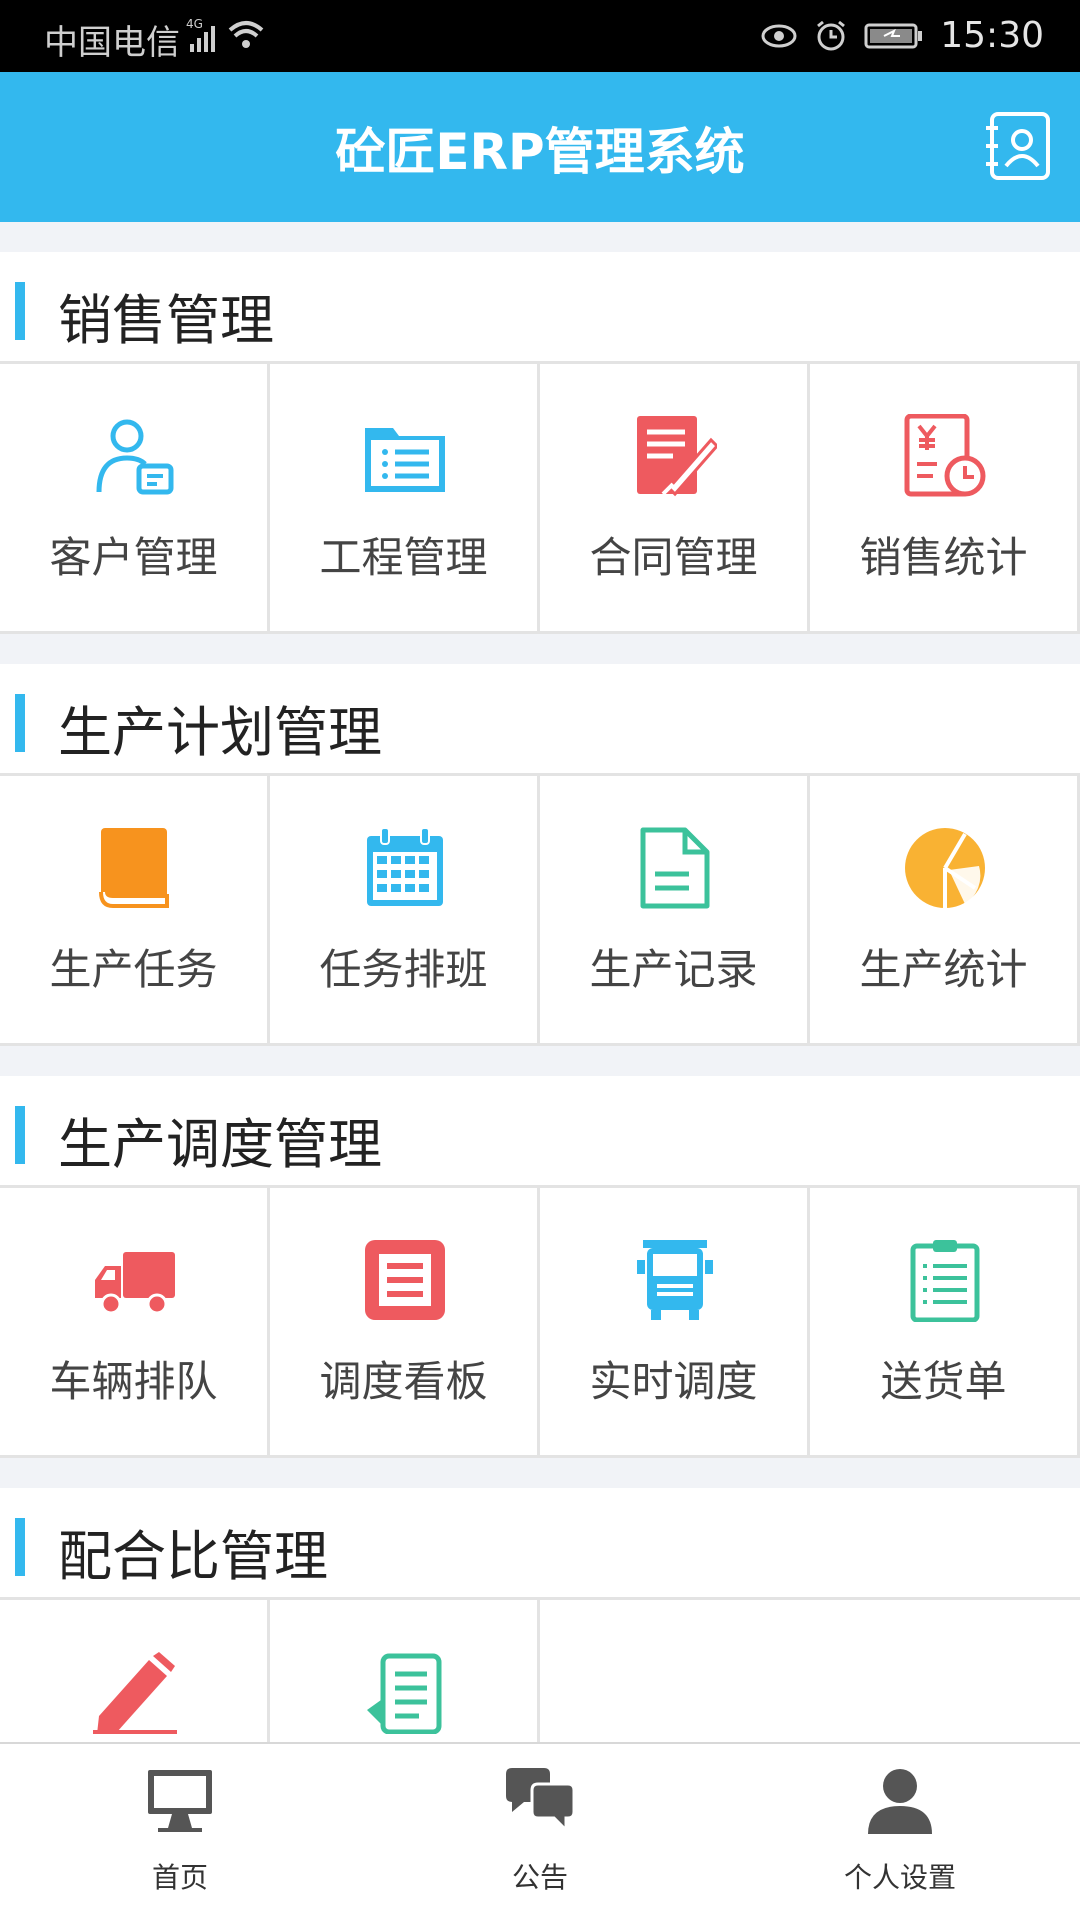  Describe the element at coordinates (403, 969) in the screenshot. I see `menu-item-label: 任务排班` at that location.